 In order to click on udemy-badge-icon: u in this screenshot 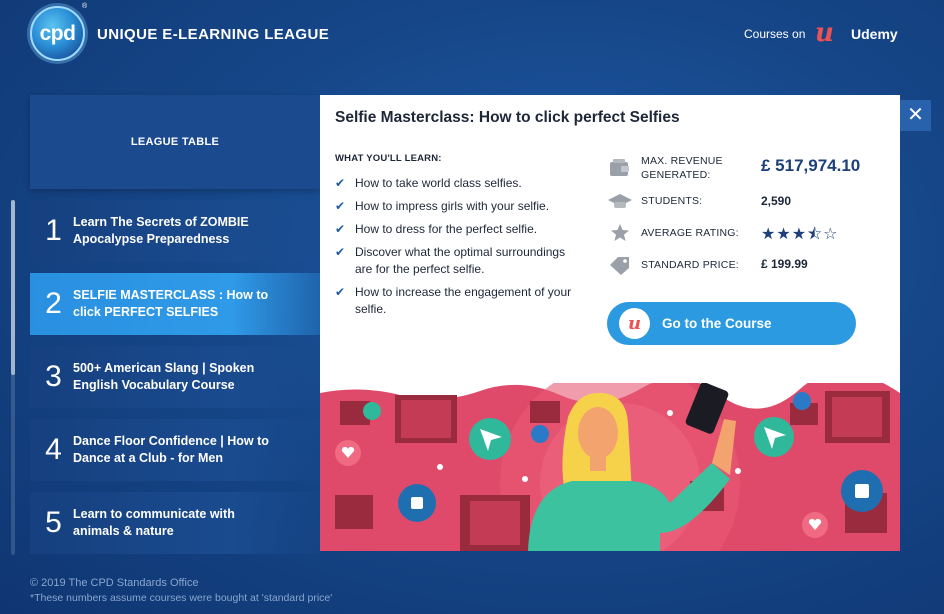, I will do `click(634, 323)`.